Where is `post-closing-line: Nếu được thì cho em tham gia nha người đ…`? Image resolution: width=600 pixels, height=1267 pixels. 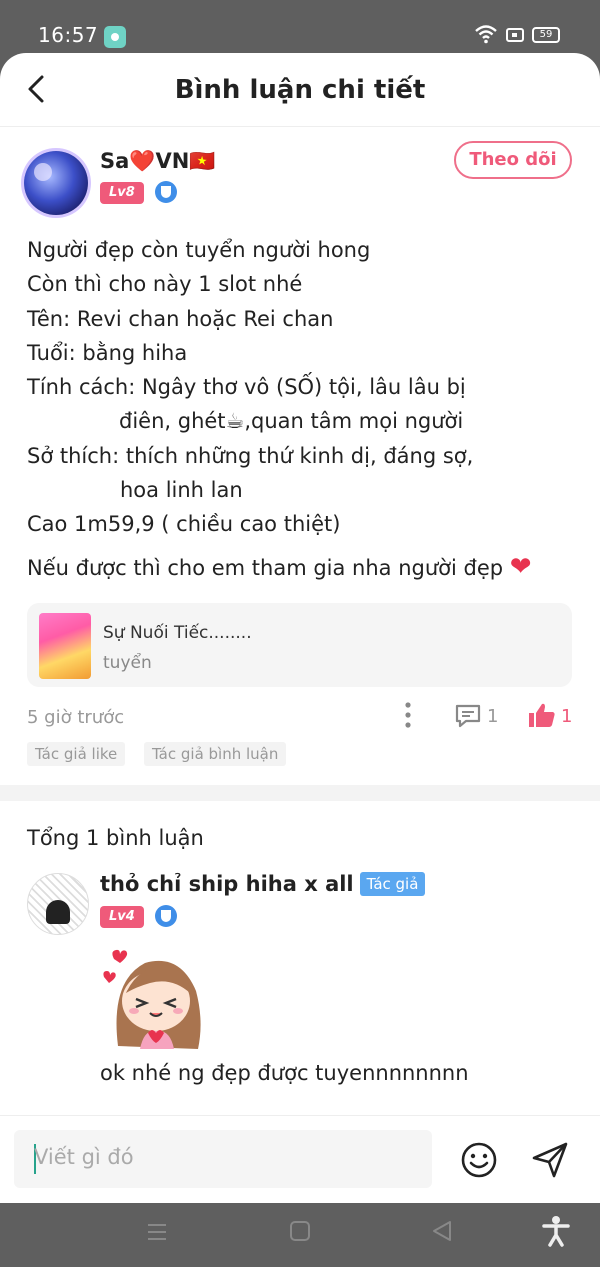 post-closing-line: Nếu được thì cho em tham gia nha người đ… is located at coordinates (279, 567).